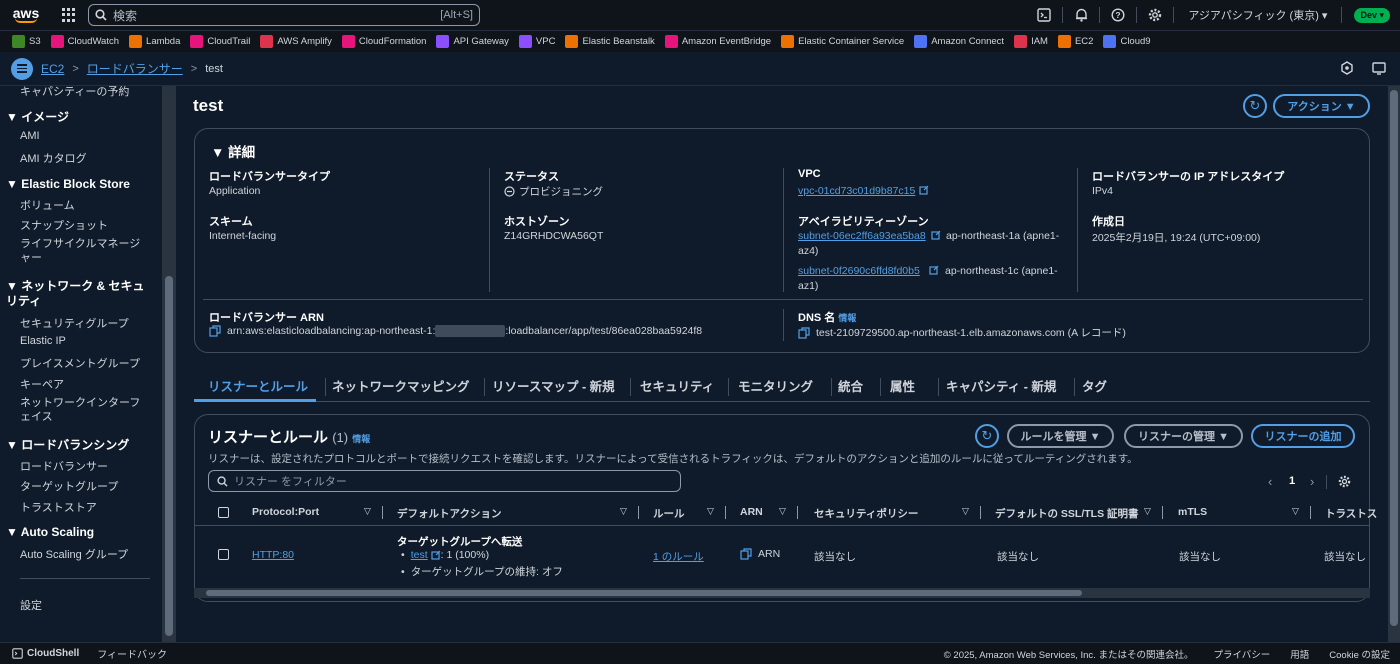 This screenshot has height=664, width=1400. What do you see at coordinates (553, 385) in the screenshot?
I see `tab-2: リソースマップ - 新規` at bounding box center [553, 385].